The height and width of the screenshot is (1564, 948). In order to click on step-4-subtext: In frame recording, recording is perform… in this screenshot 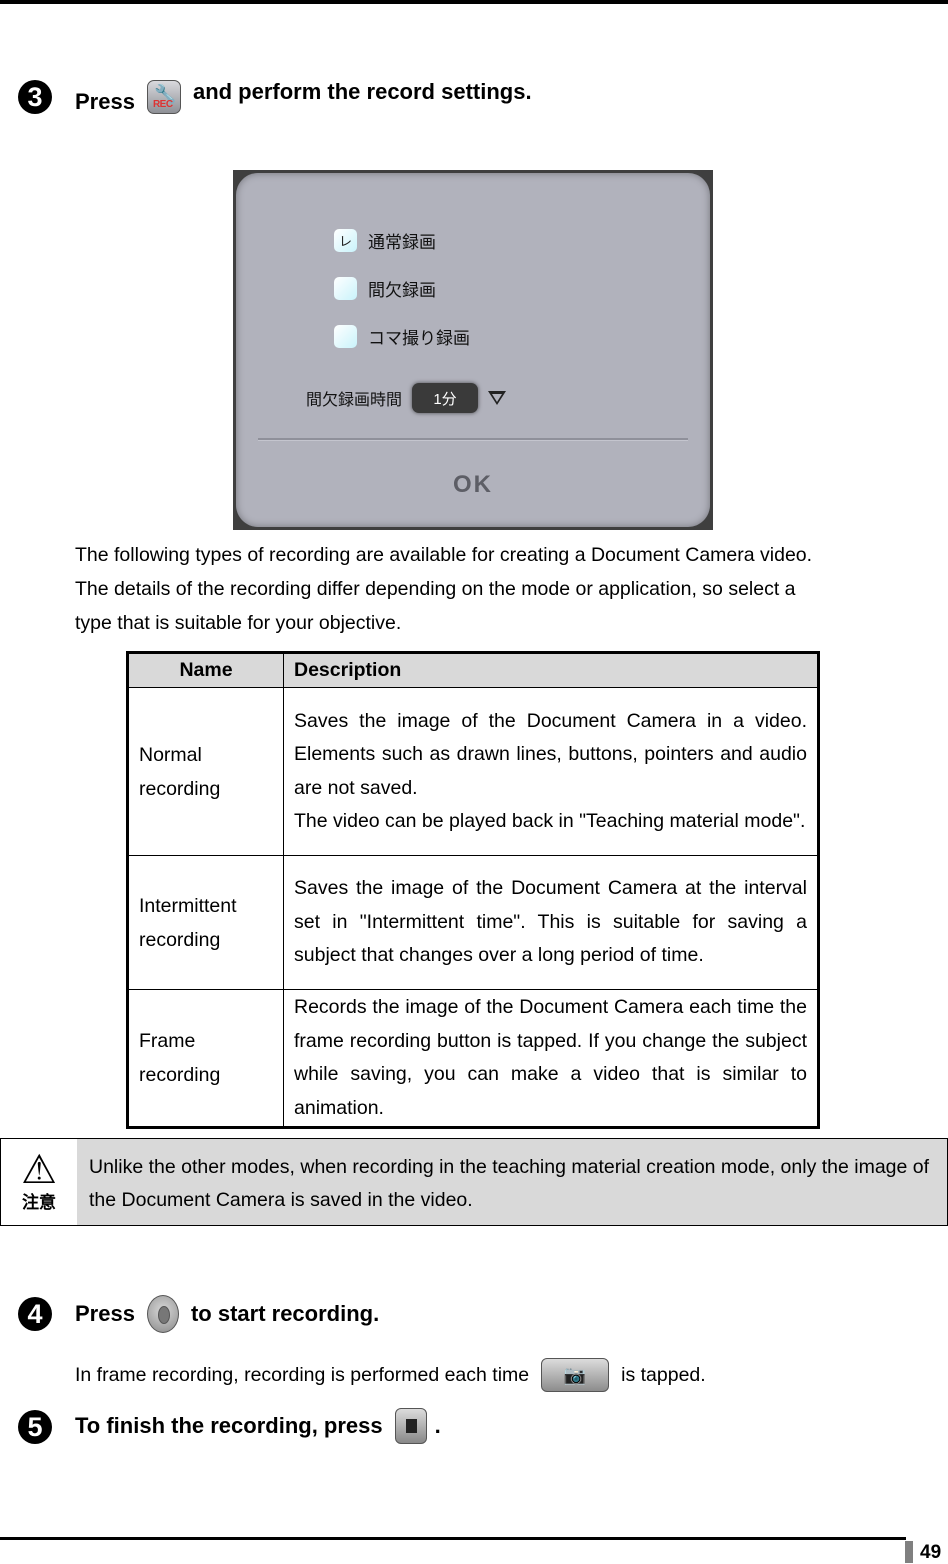, I will do `click(390, 1375)`.